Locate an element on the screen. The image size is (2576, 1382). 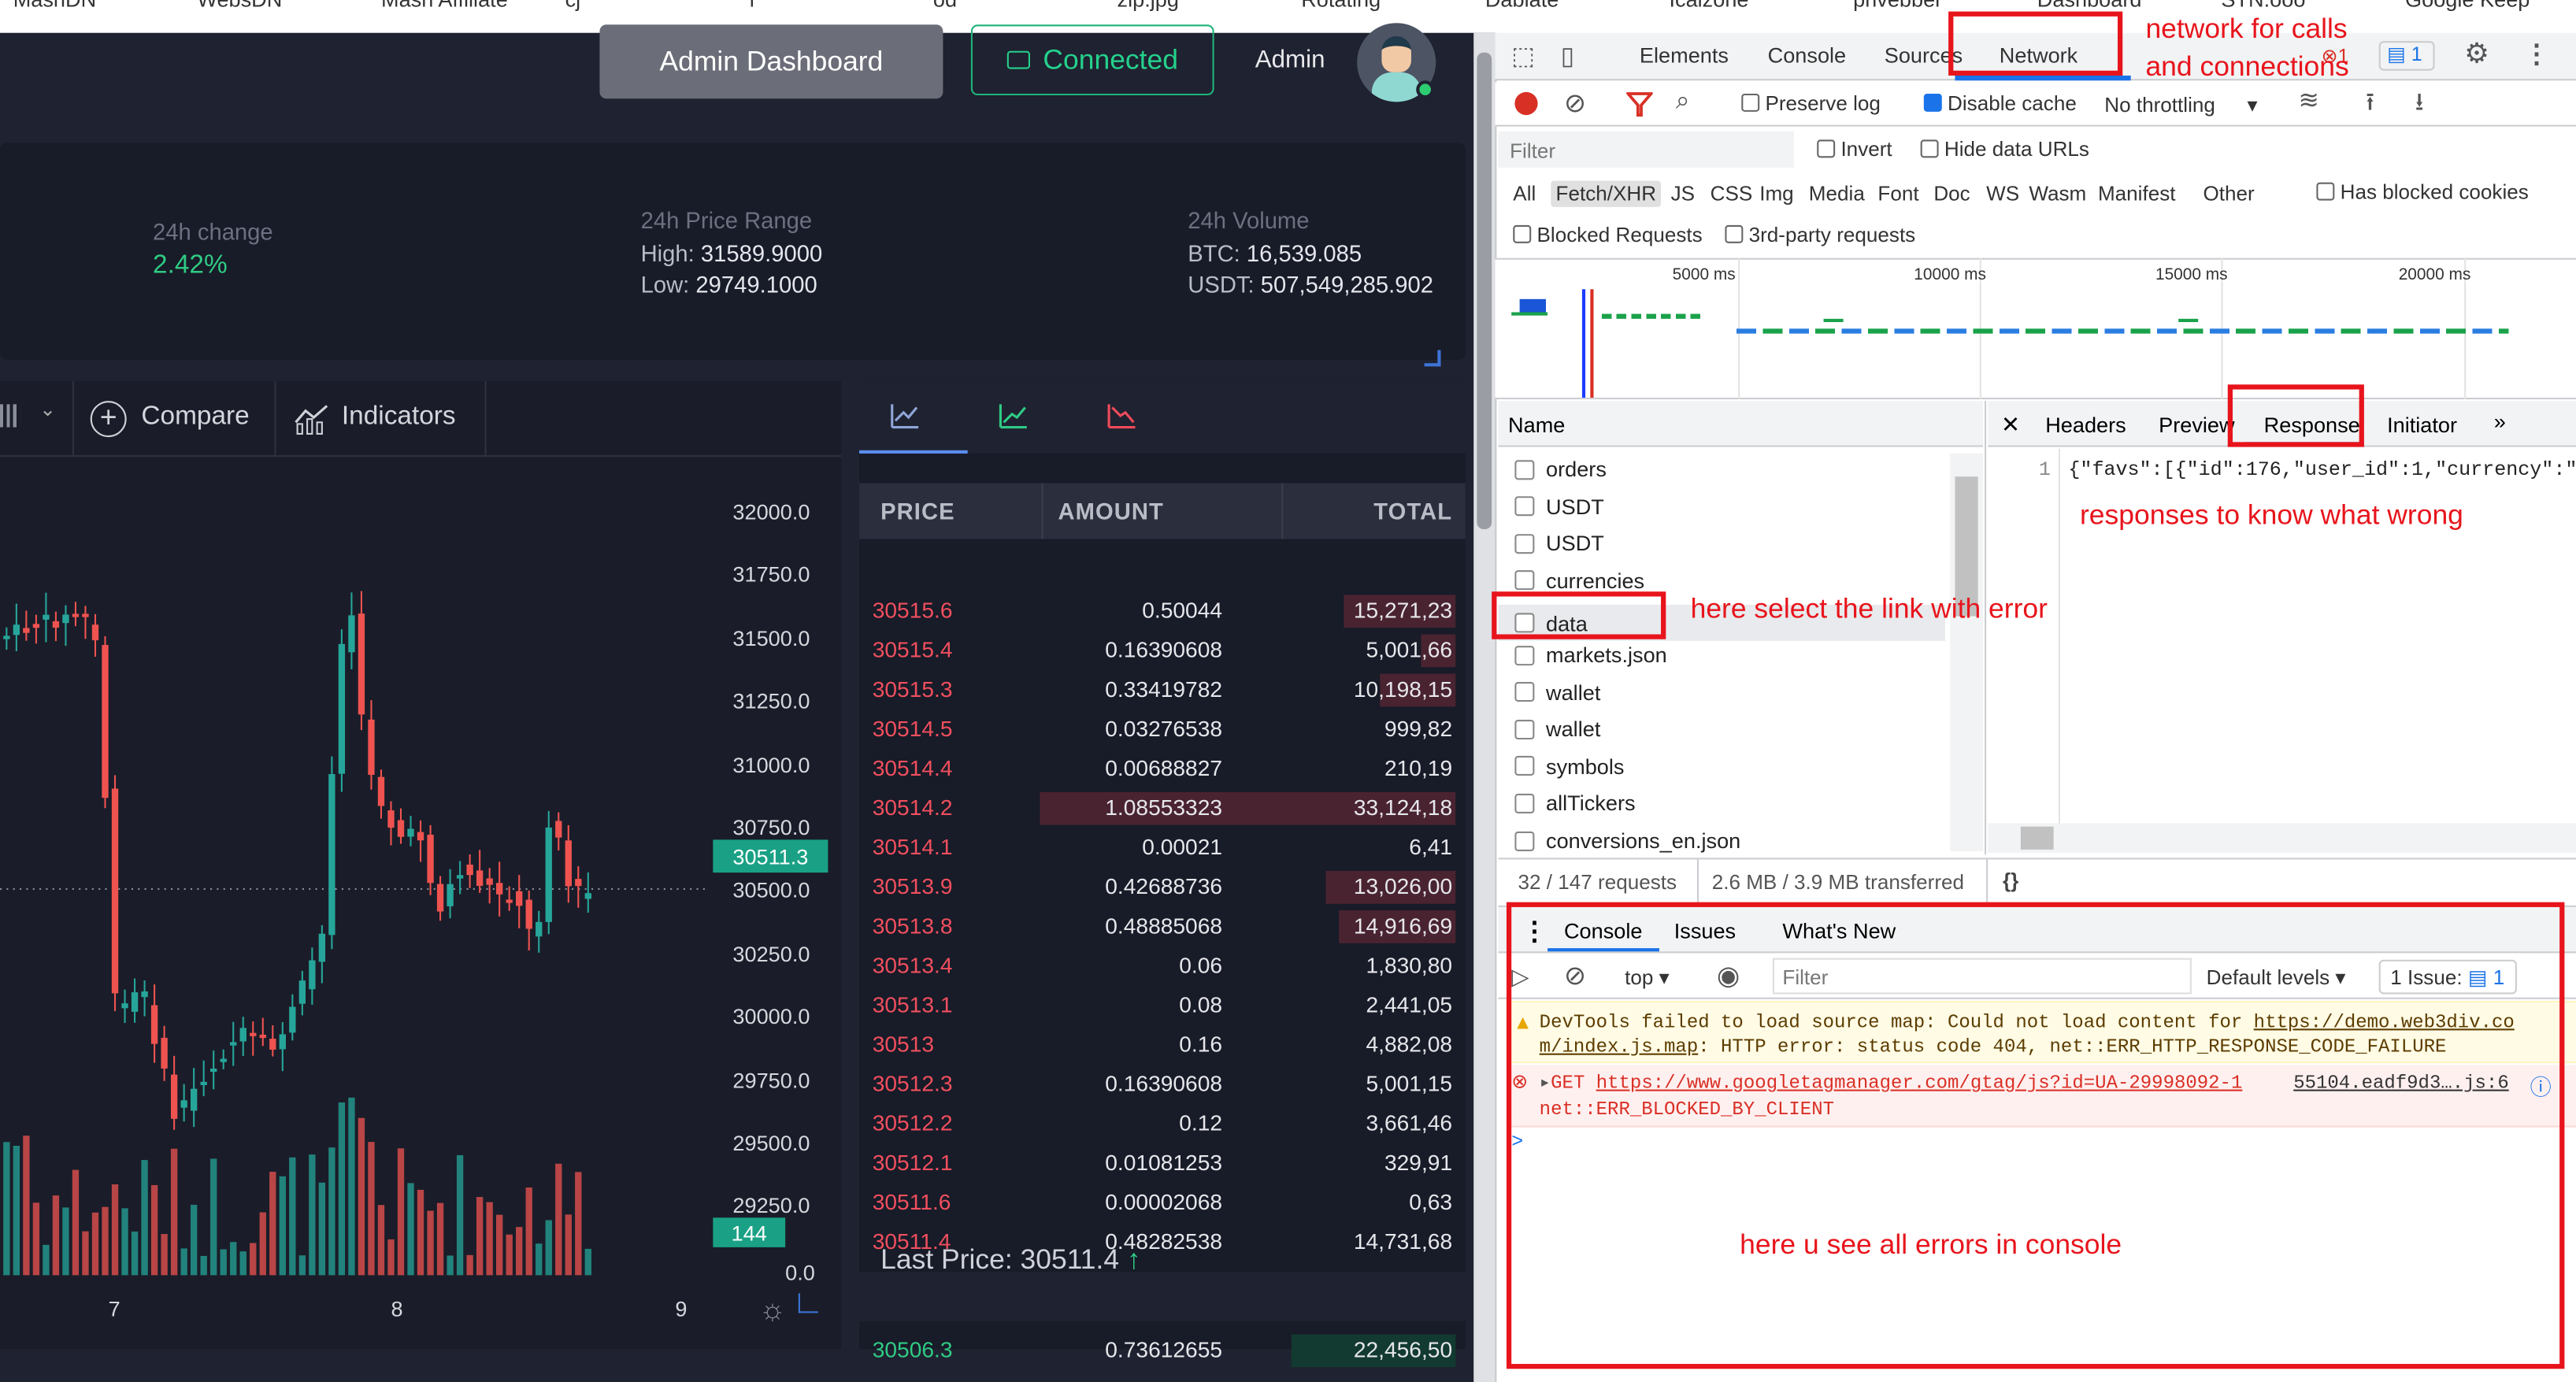
plus-circle-icon: + is located at coordinates (108, 419).